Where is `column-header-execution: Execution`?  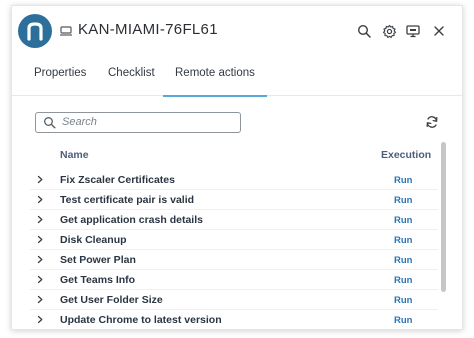 column-header-execution: Execution is located at coordinates (406, 155).